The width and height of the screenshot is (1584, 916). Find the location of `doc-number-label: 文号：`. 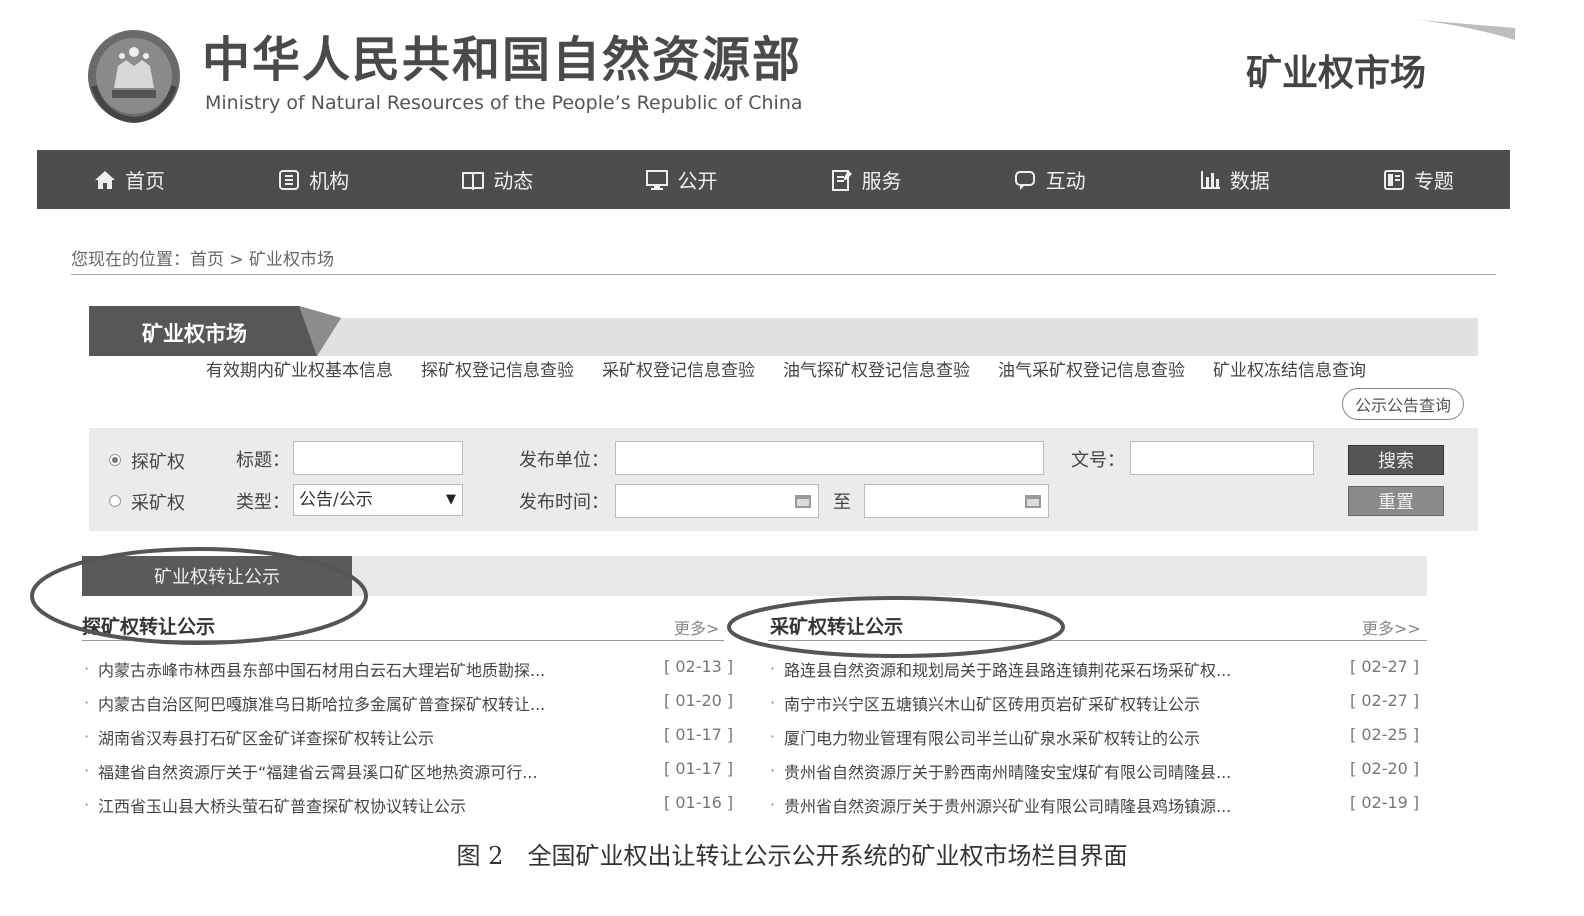

doc-number-label: 文号： is located at coordinates (1098, 460).